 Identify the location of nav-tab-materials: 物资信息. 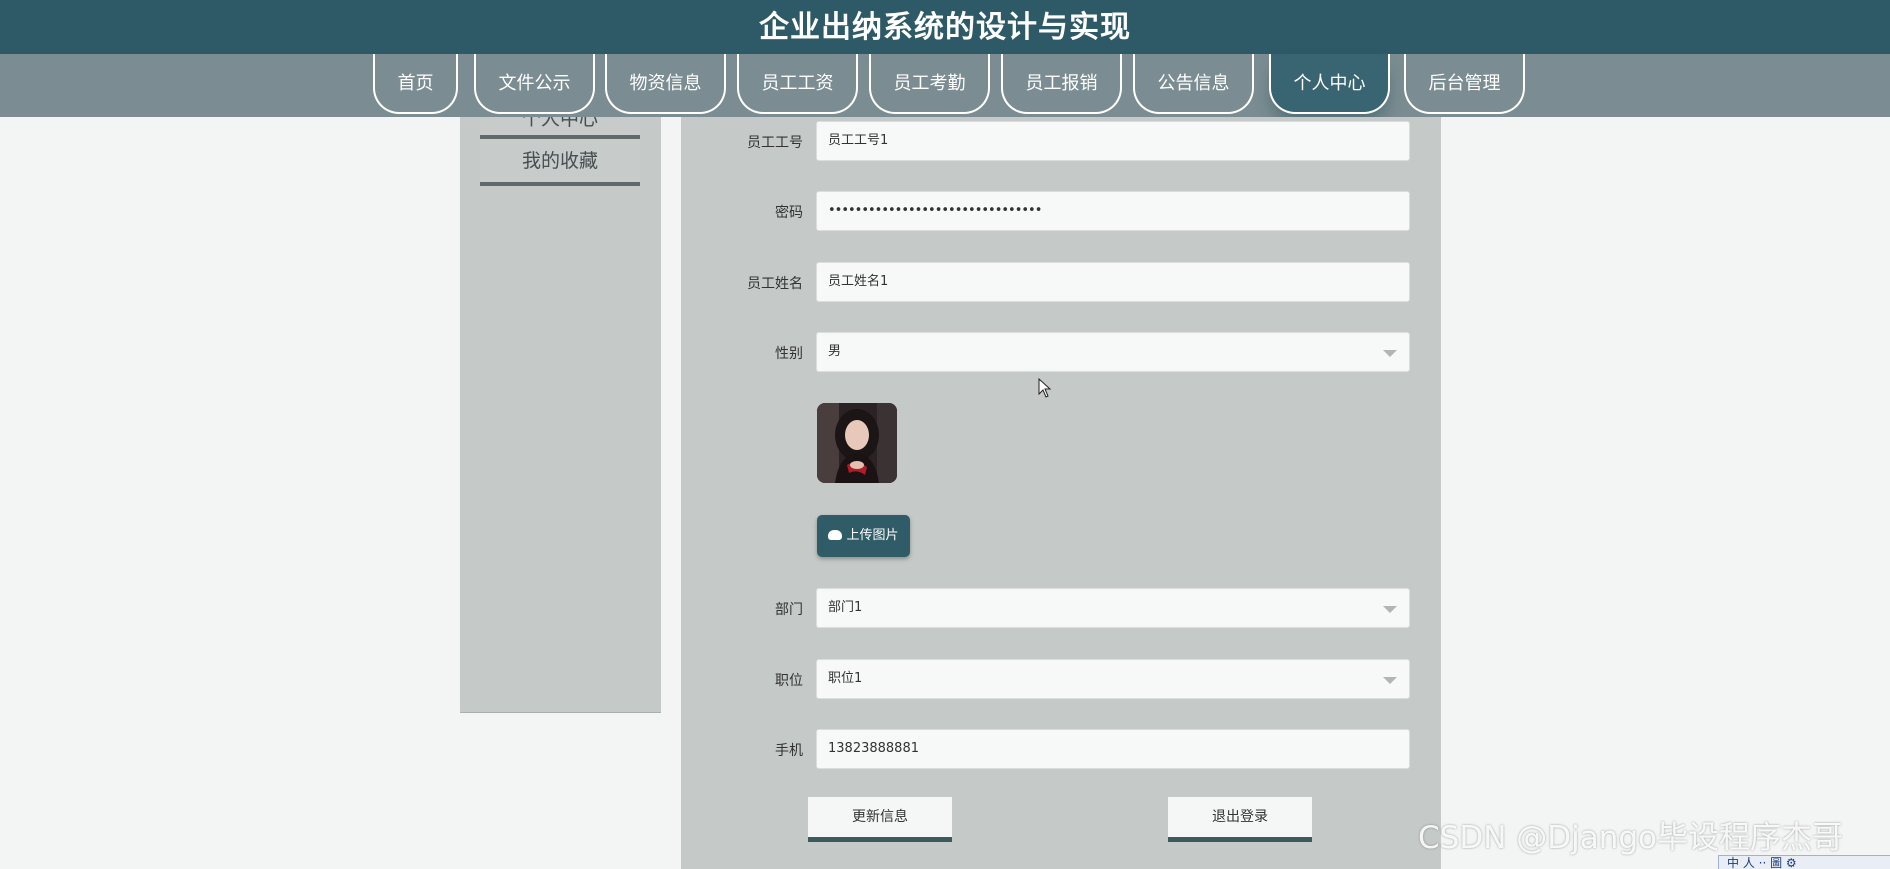
(665, 84).